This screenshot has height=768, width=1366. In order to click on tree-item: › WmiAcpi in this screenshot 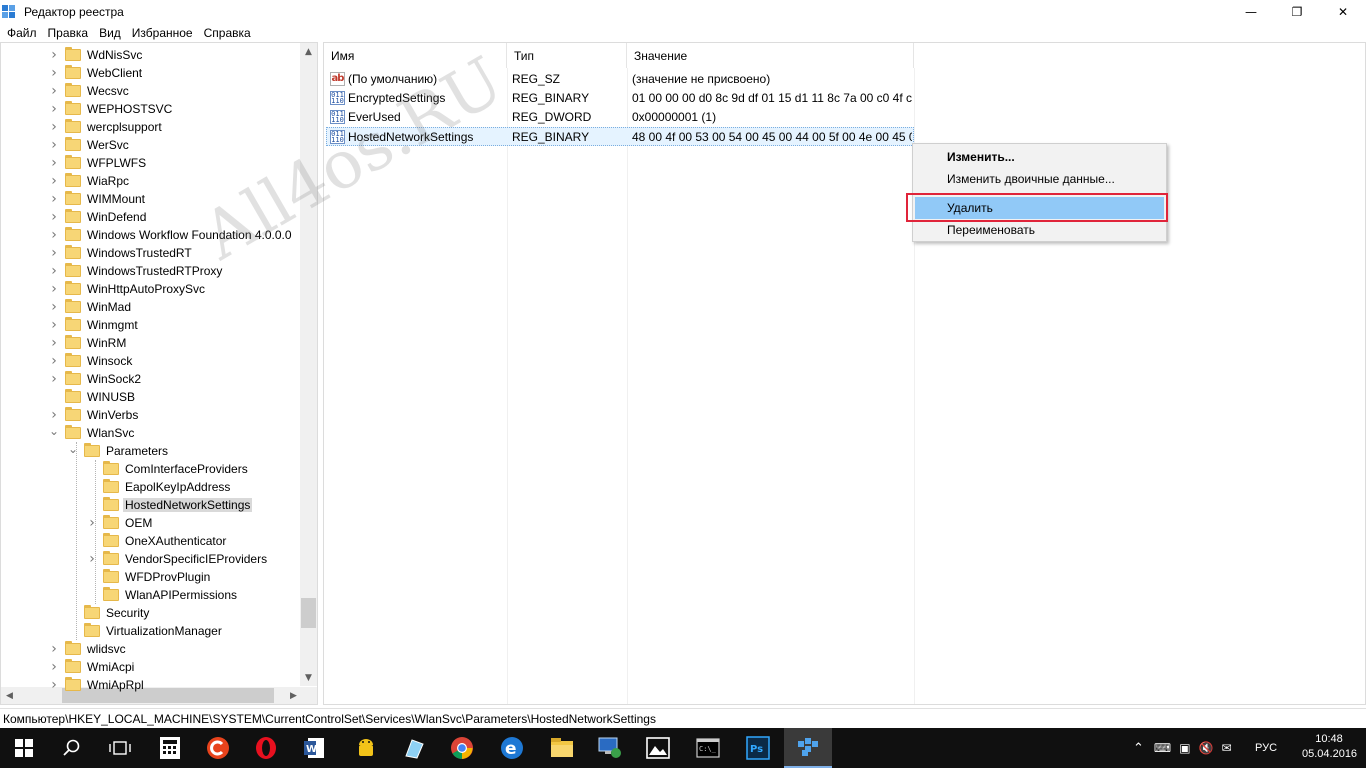, I will do `click(92, 667)`.